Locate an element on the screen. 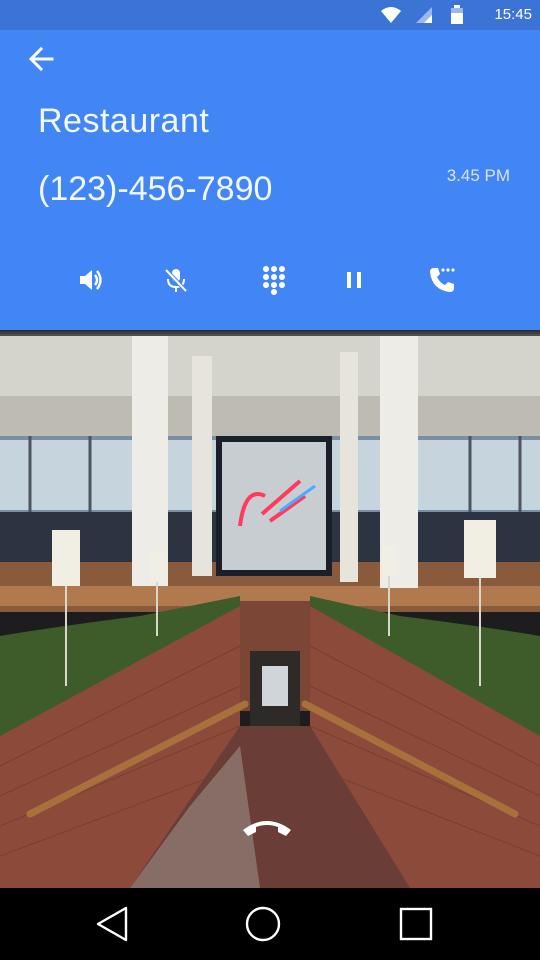 The height and width of the screenshot is (960, 540). volume-up-icon is located at coordinates (91, 280).